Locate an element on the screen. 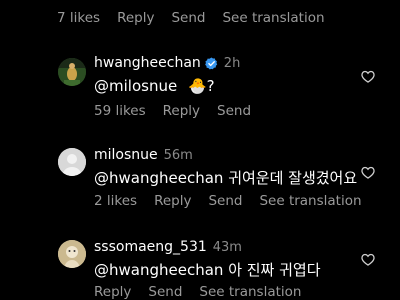 This screenshot has width=400, height=300. comment-text: @hwangheechan 귀여운데 잘생겼어요 is located at coordinates (225, 177).